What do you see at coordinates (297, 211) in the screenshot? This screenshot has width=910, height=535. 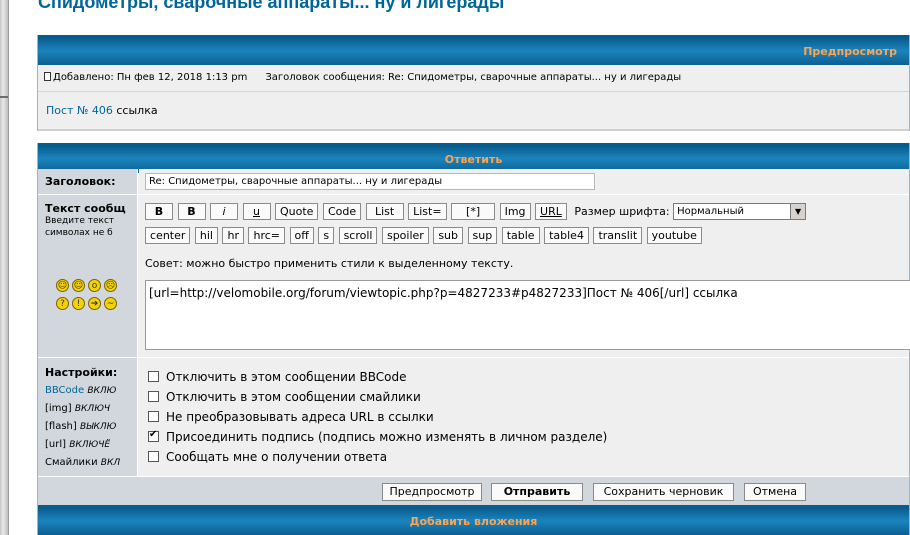 I see `quote-button: Quote` at bounding box center [297, 211].